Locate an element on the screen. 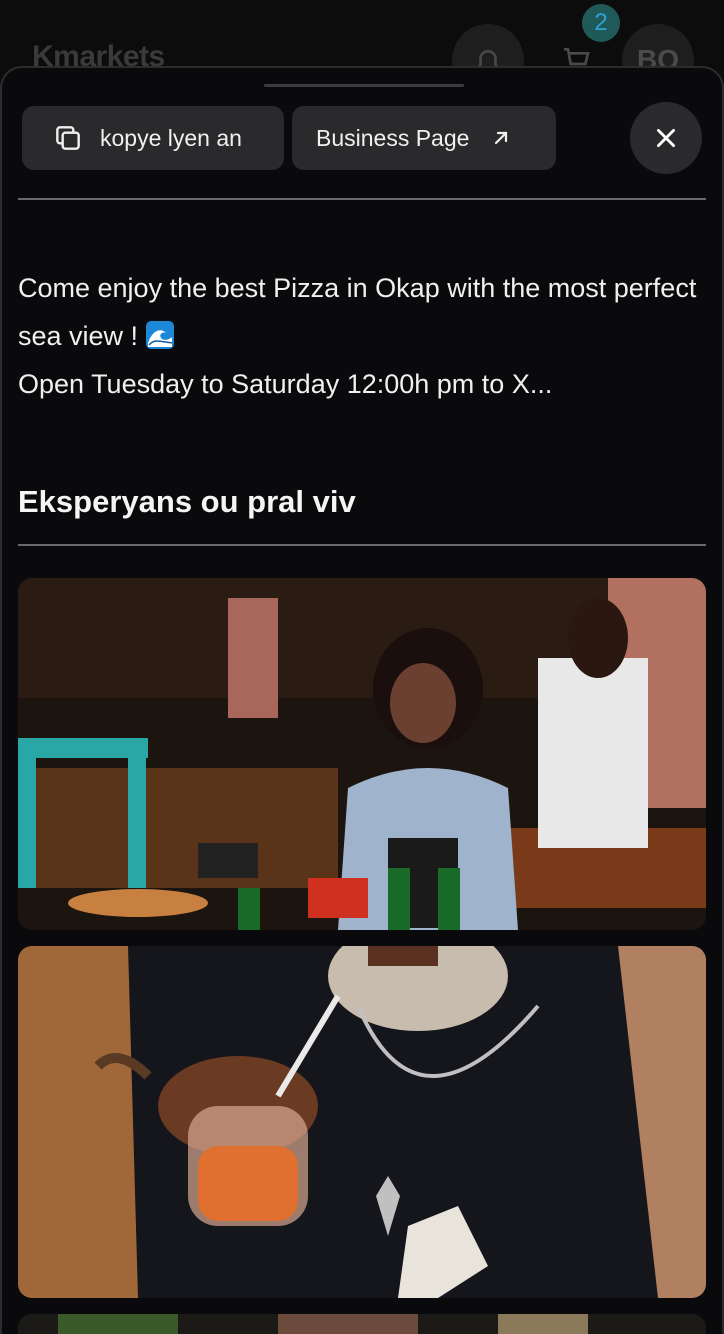 This screenshot has height=1334, width=724. external-link-icon is located at coordinates (501, 138).